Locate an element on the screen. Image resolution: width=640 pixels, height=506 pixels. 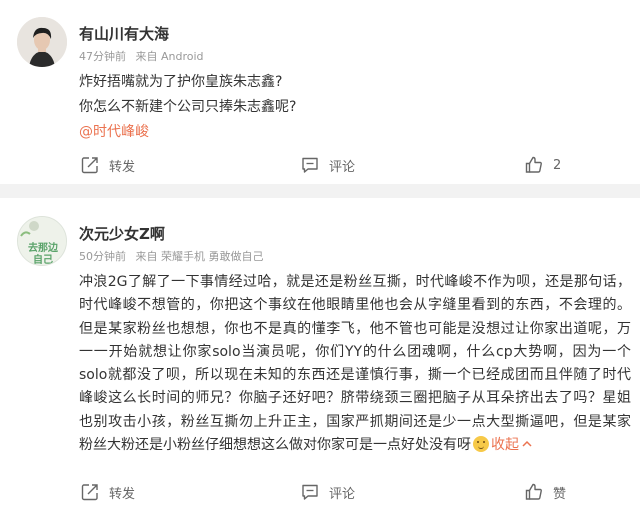
post-source: 来自 Android is located at coordinates (169, 56).